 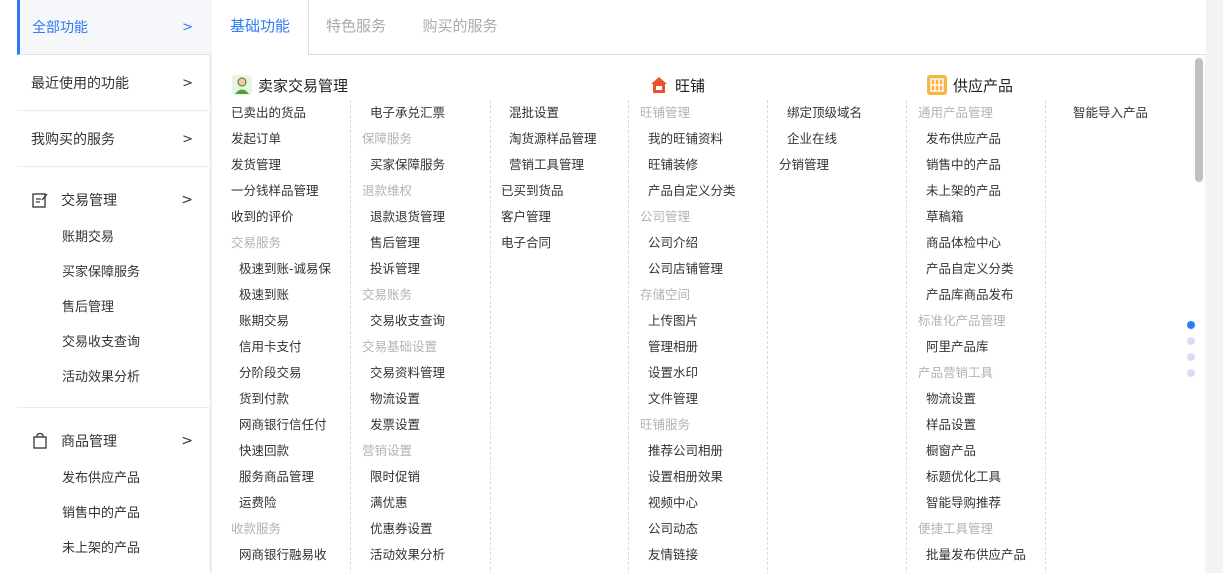 I want to click on tab-bar: 基础功能 特色服务 购买的服务, so click(x=709, y=28).